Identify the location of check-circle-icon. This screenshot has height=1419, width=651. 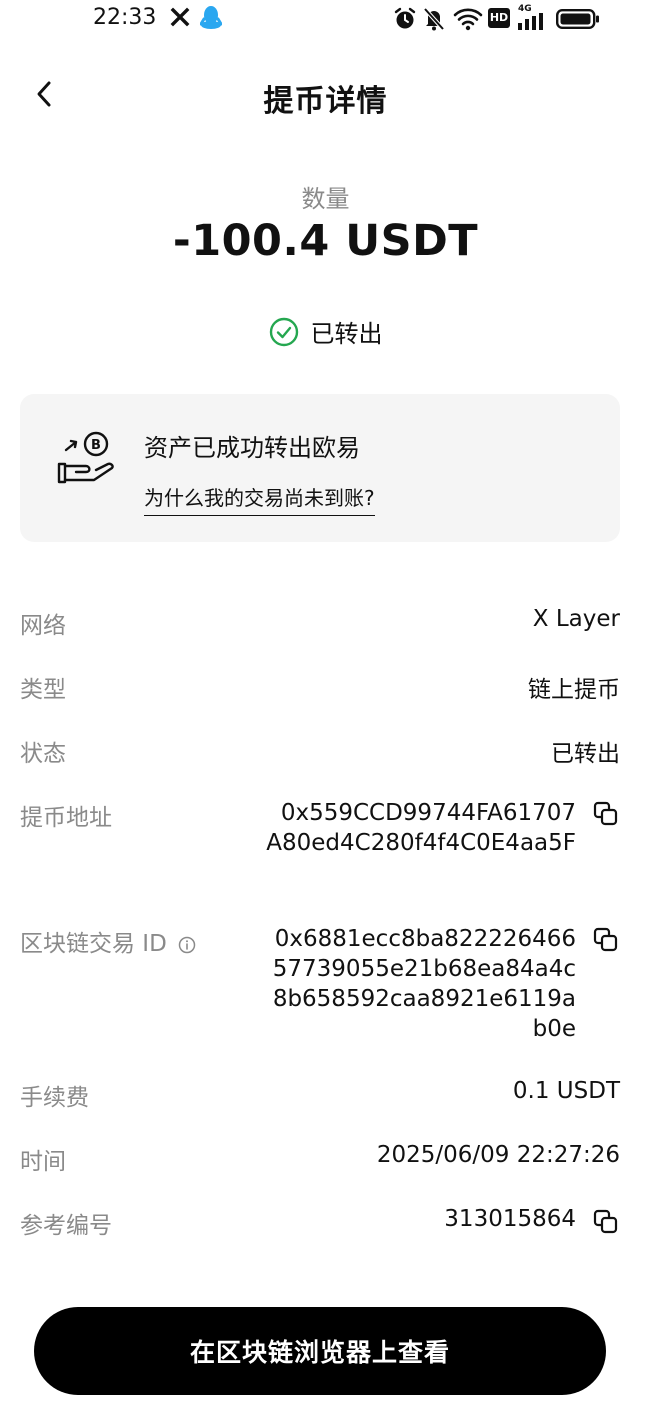
(283, 331).